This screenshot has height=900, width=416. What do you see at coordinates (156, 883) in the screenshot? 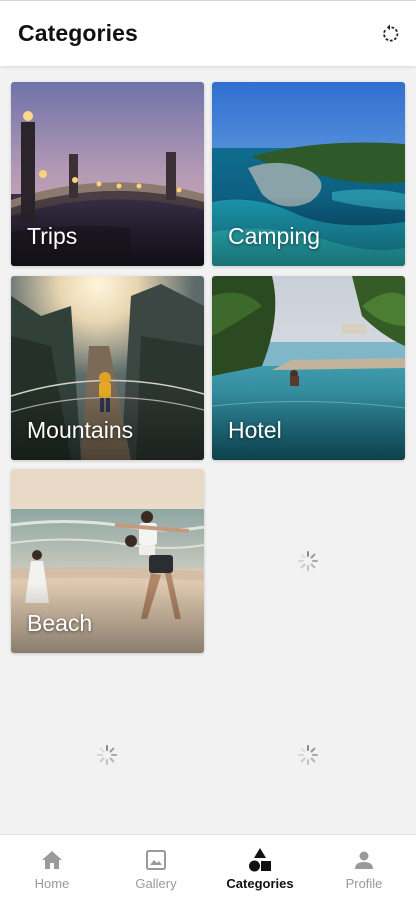
I see `nav-label-gallery: Gallery` at bounding box center [156, 883].